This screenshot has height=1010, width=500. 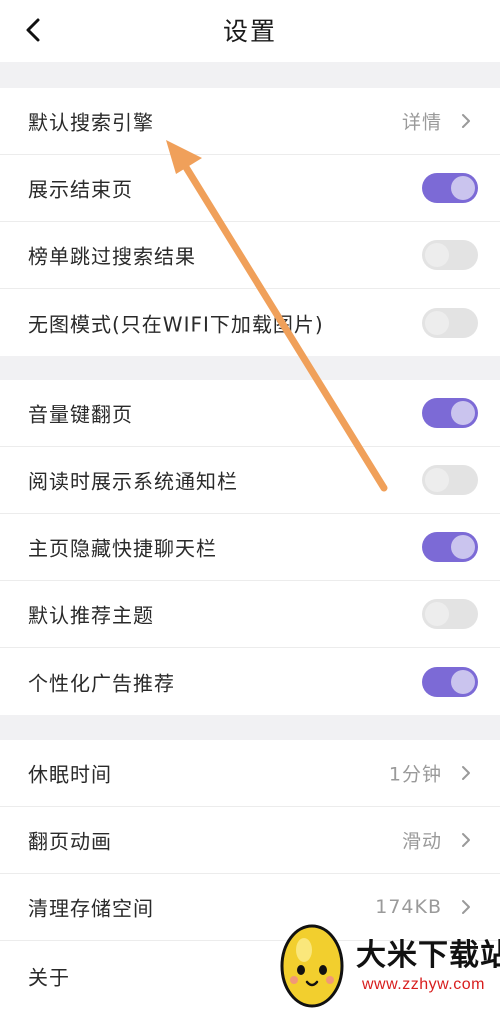 I want to click on row-label: 阅读时展示系统通知栏, so click(x=133, y=481).